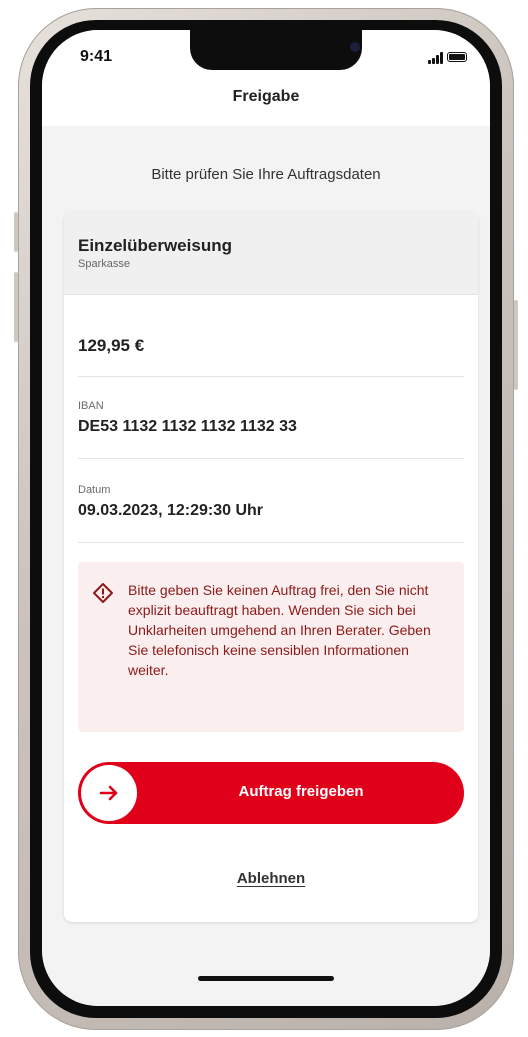  What do you see at coordinates (16, 232) in the screenshot?
I see `side-button-left` at bounding box center [16, 232].